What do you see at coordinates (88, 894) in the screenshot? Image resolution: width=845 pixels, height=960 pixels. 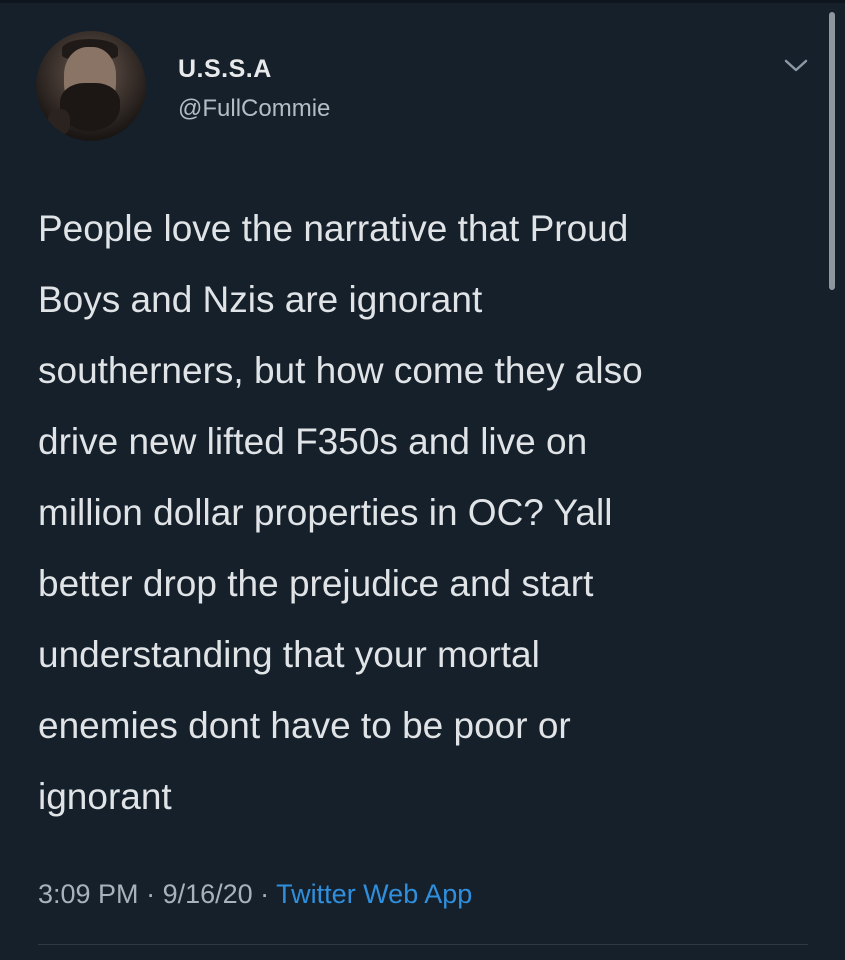 I see `tweet-time: 3:09 PM` at bounding box center [88, 894].